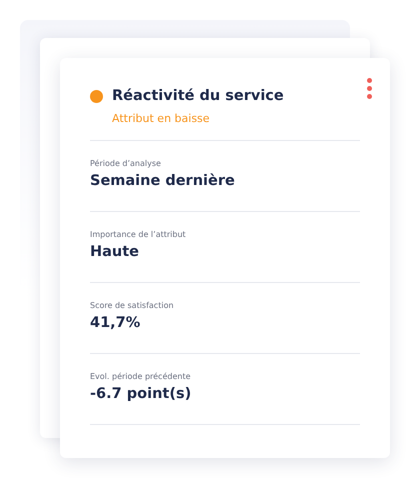 The width and height of the screenshot is (410, 480). Describe the element at coordinates (138, 234) in the screenshot. I see `field-label: Importance de l’attribut` at that location.